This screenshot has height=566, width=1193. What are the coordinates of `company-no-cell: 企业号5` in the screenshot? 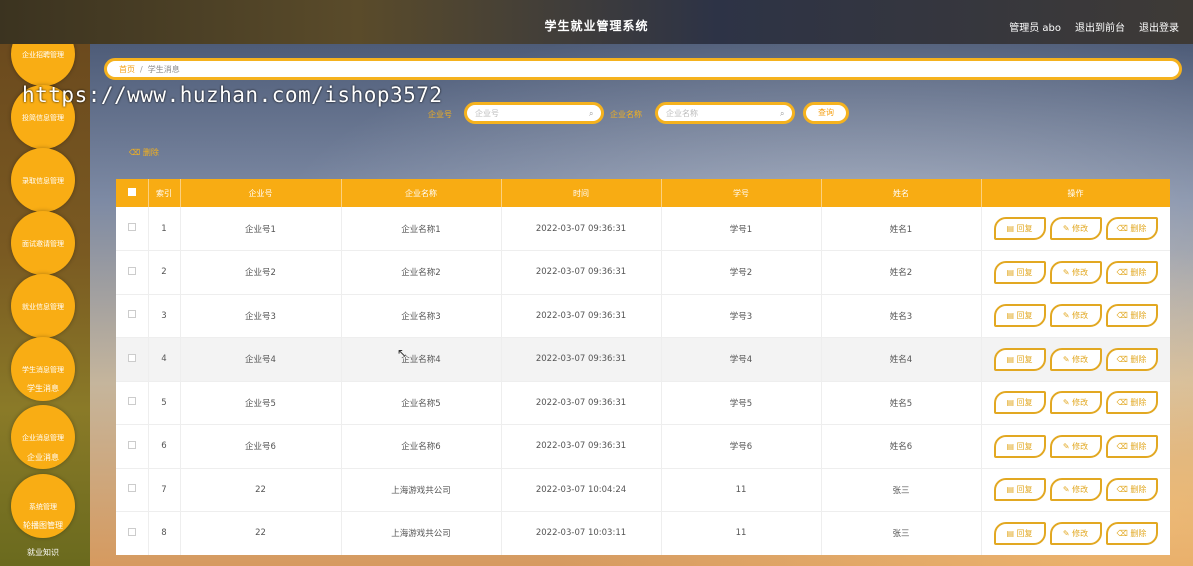 It's located at (261, 403).